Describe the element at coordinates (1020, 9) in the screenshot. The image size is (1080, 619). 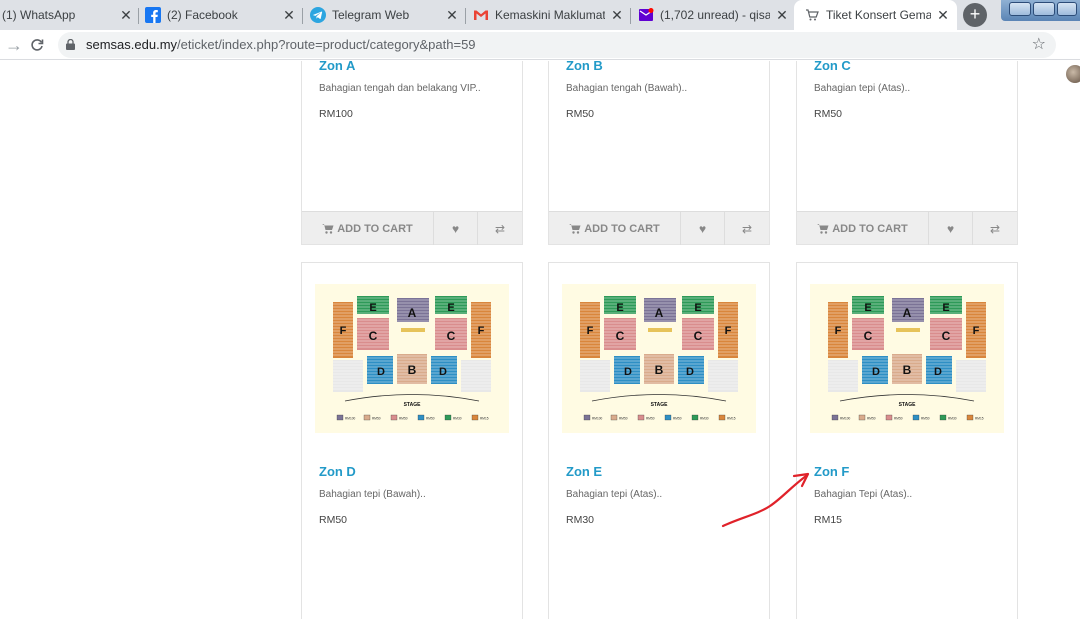
I see `minimize-button` at that location.